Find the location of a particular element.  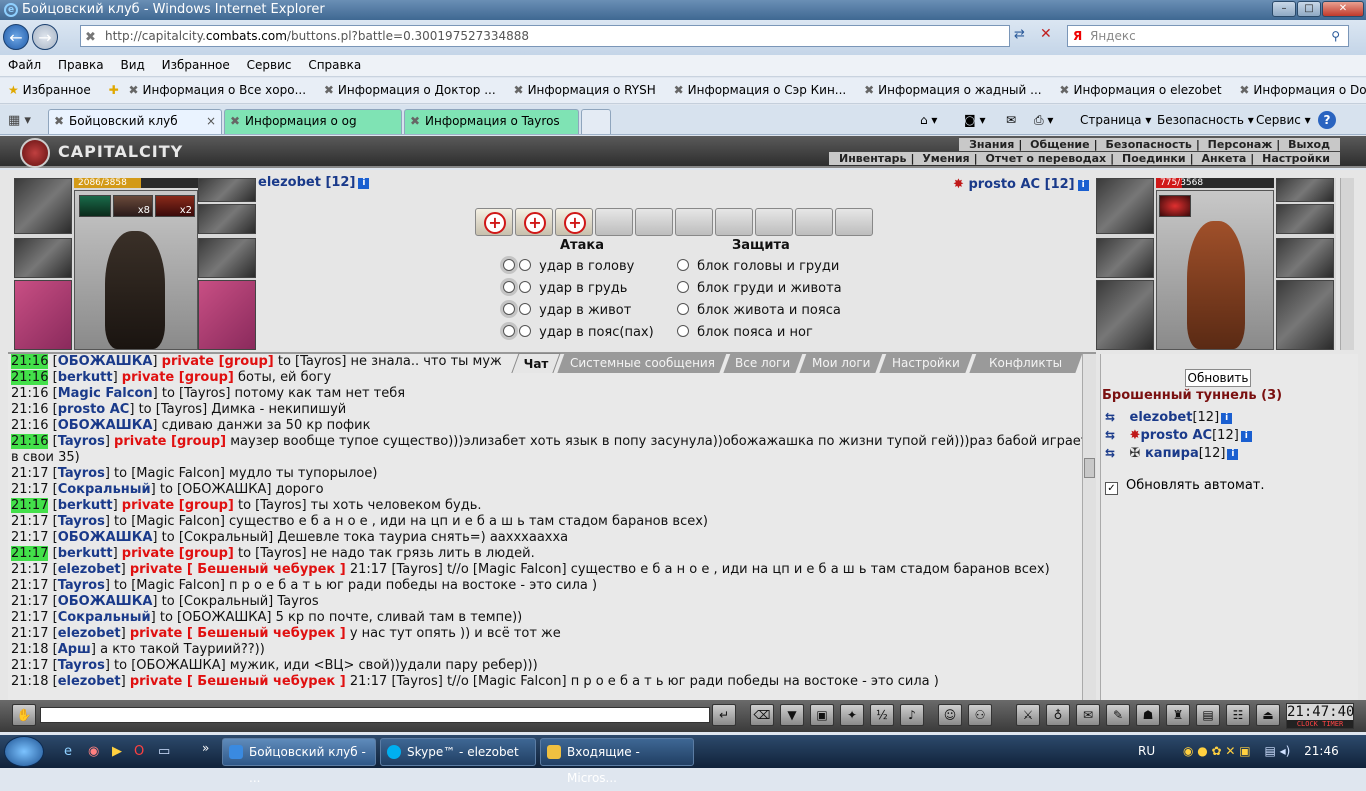

weapon-slot is located at coordinates (43, 315).